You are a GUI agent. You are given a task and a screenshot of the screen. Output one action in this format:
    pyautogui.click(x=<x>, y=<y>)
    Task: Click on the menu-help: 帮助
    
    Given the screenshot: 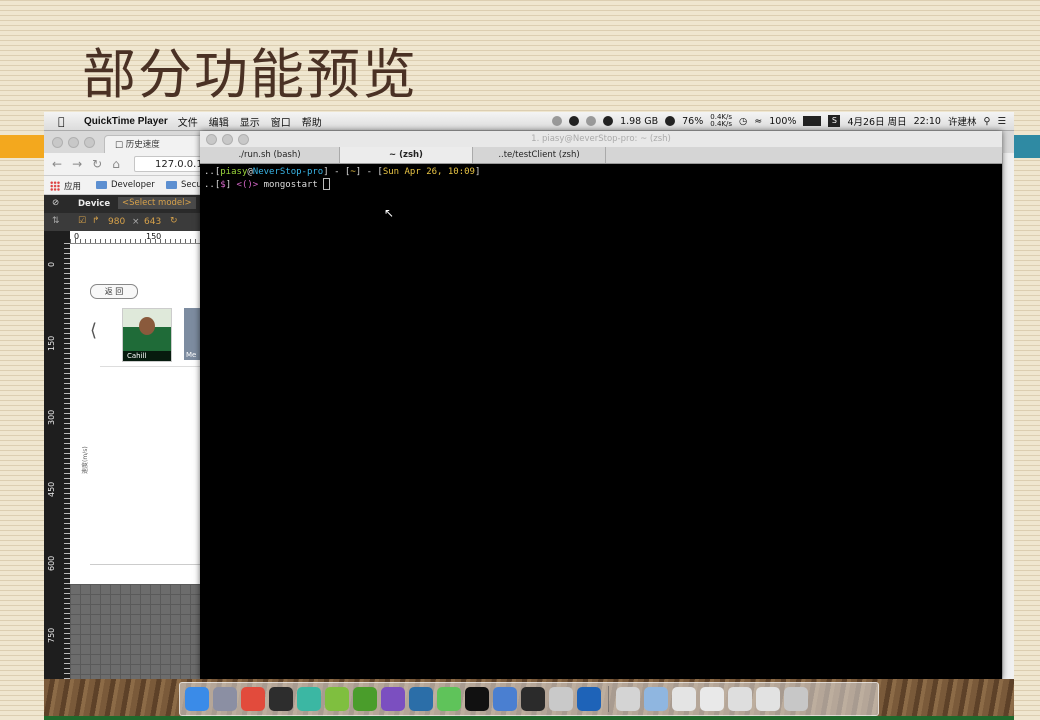 What is the action you would take?
    pyautogui.click(x=312, y=121)
    